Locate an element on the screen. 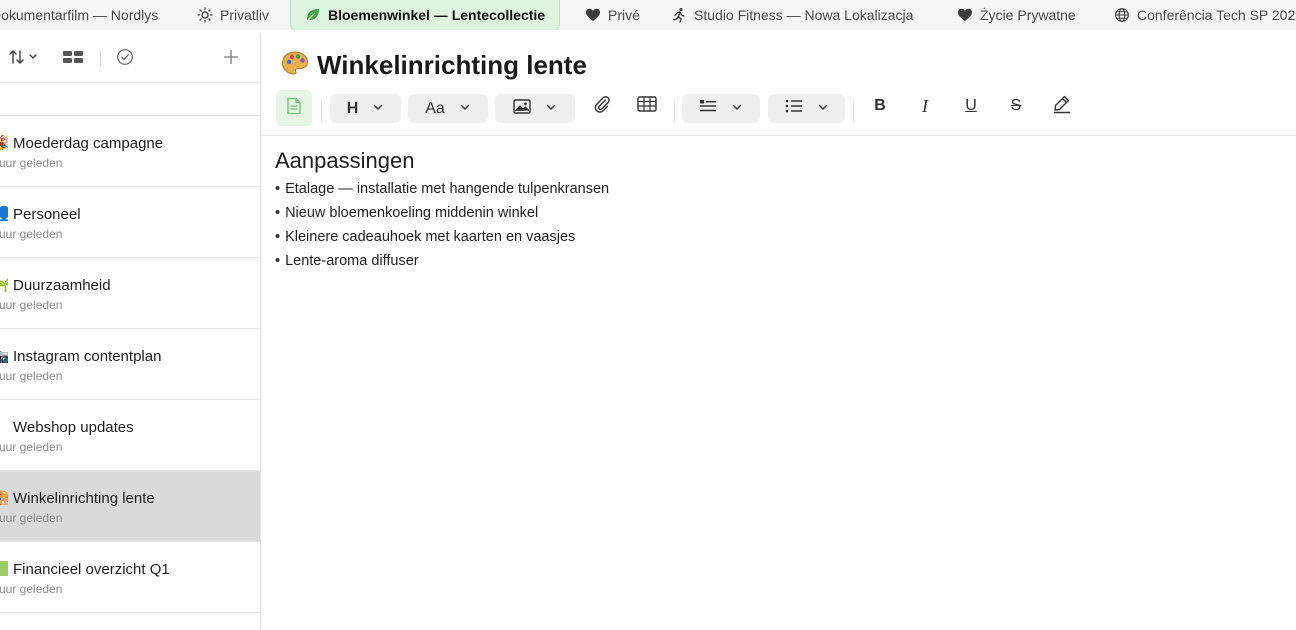 Image resolution: width=1296 pixels, height=630 pixels. tab-conferencia-tech: Conferência Tech SP 2025 is located at coordinates (1205, 15).